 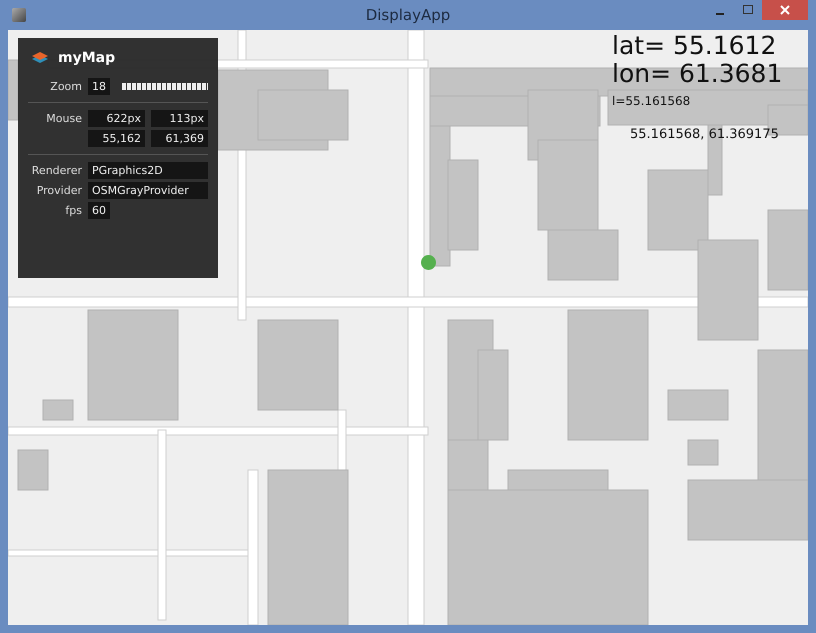 What do you see at coordinates (116, 118) in the screenshot?
I see `mouse-value: 622px` at bounding box center [116, 118].